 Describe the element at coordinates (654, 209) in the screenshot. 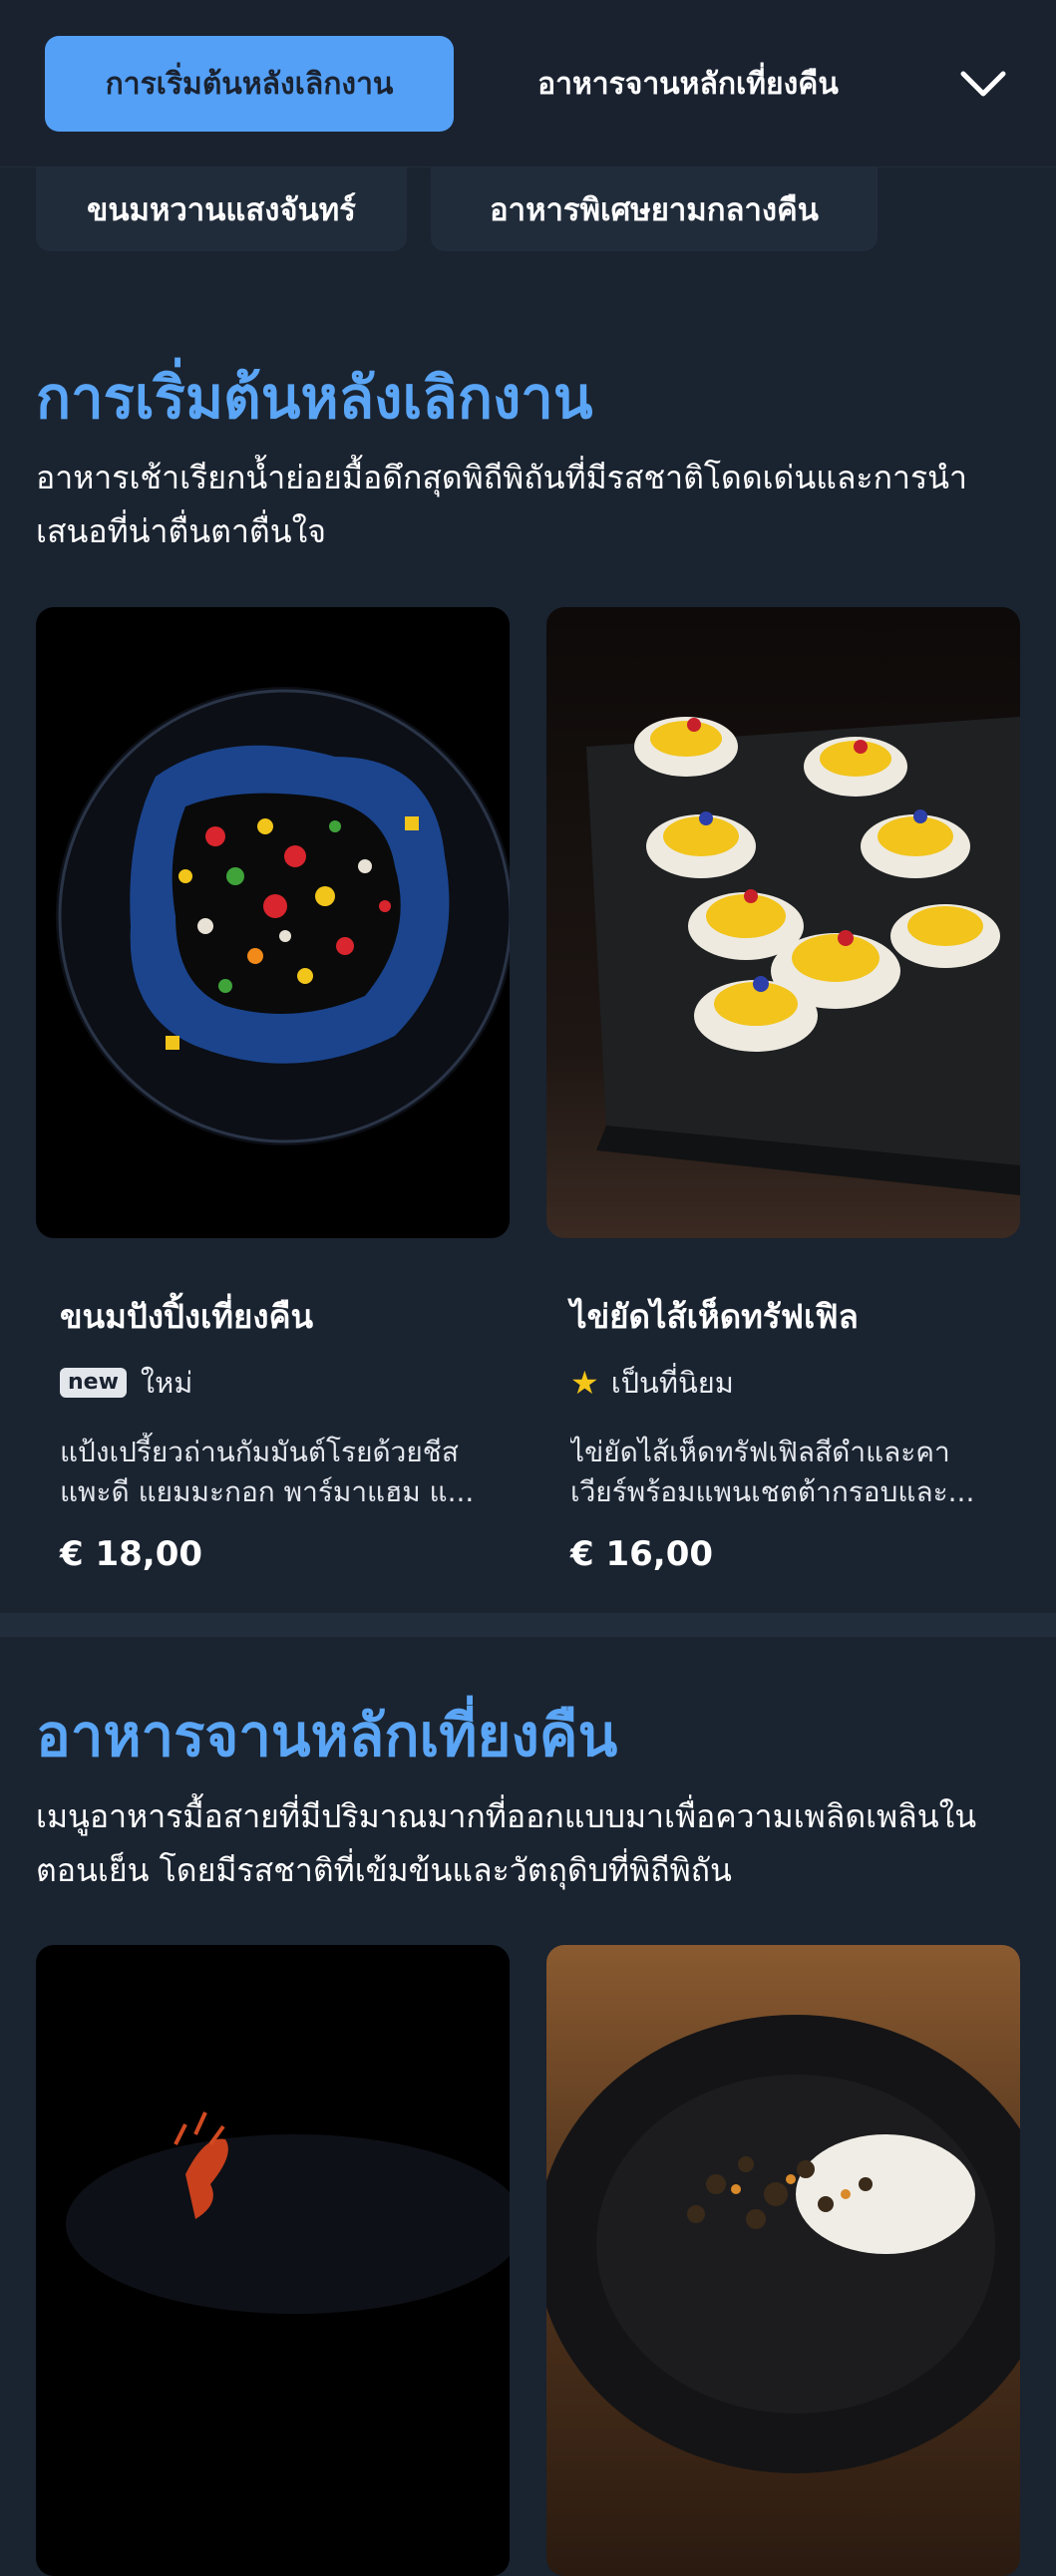

I see `subcategory-chip: อาหารพิเศษยามกลางคืน` at that location.